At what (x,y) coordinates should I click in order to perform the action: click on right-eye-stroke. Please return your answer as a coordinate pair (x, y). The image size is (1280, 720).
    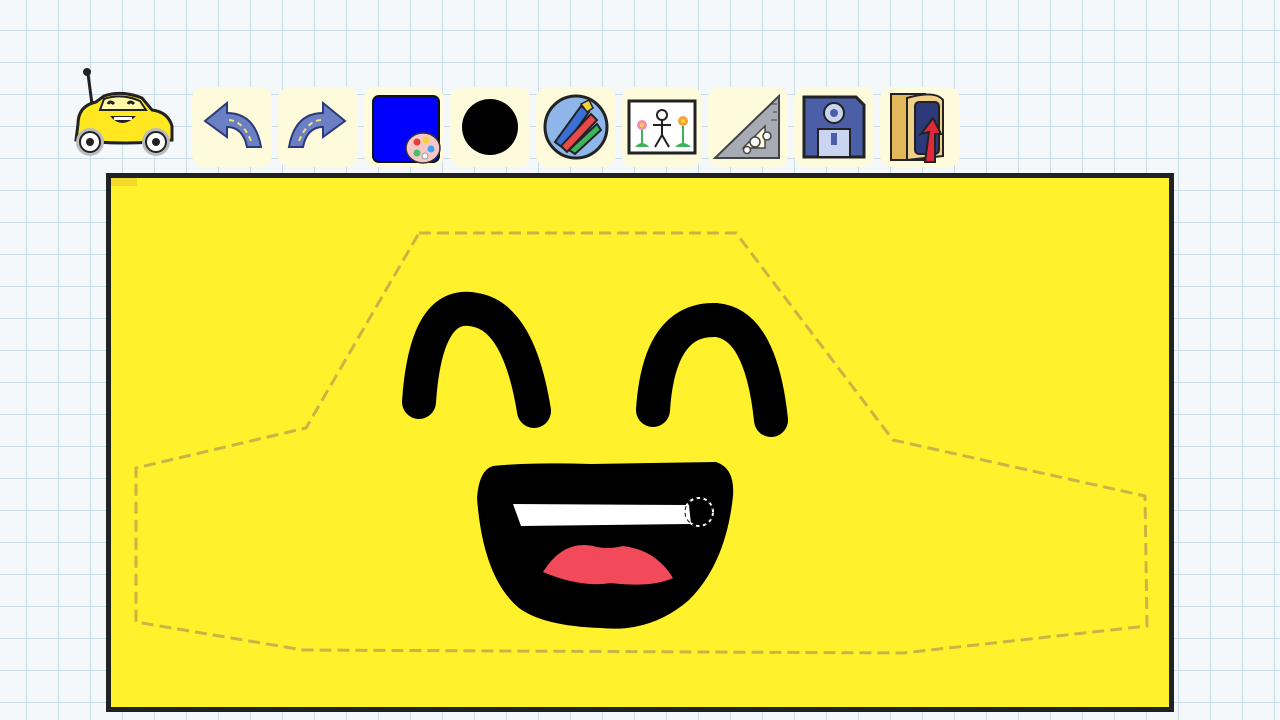
    Looking at the image, I should click on (712, 370).